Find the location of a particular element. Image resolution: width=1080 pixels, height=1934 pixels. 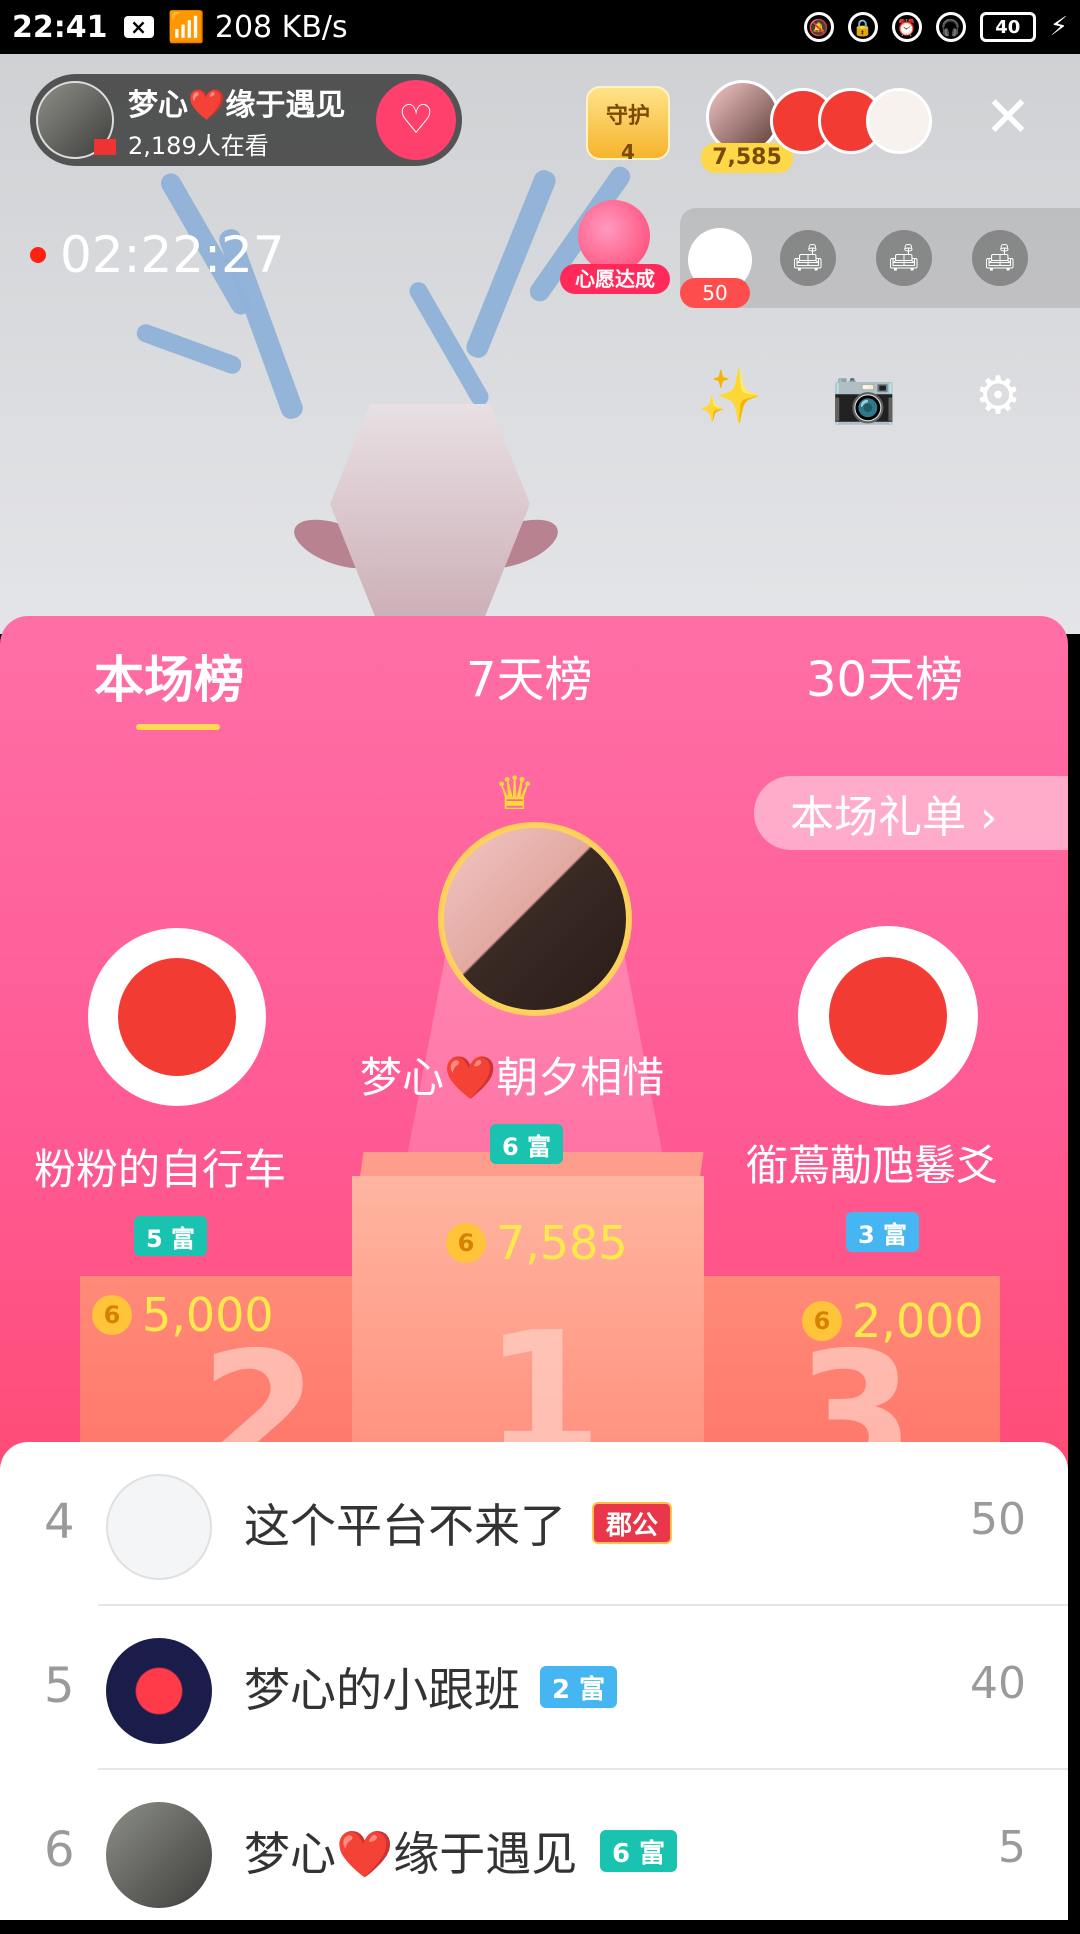

host-info-pill: 梦心❤️缘于遇见 2,189人在看 ♡ is located at coordinates (246, 120).